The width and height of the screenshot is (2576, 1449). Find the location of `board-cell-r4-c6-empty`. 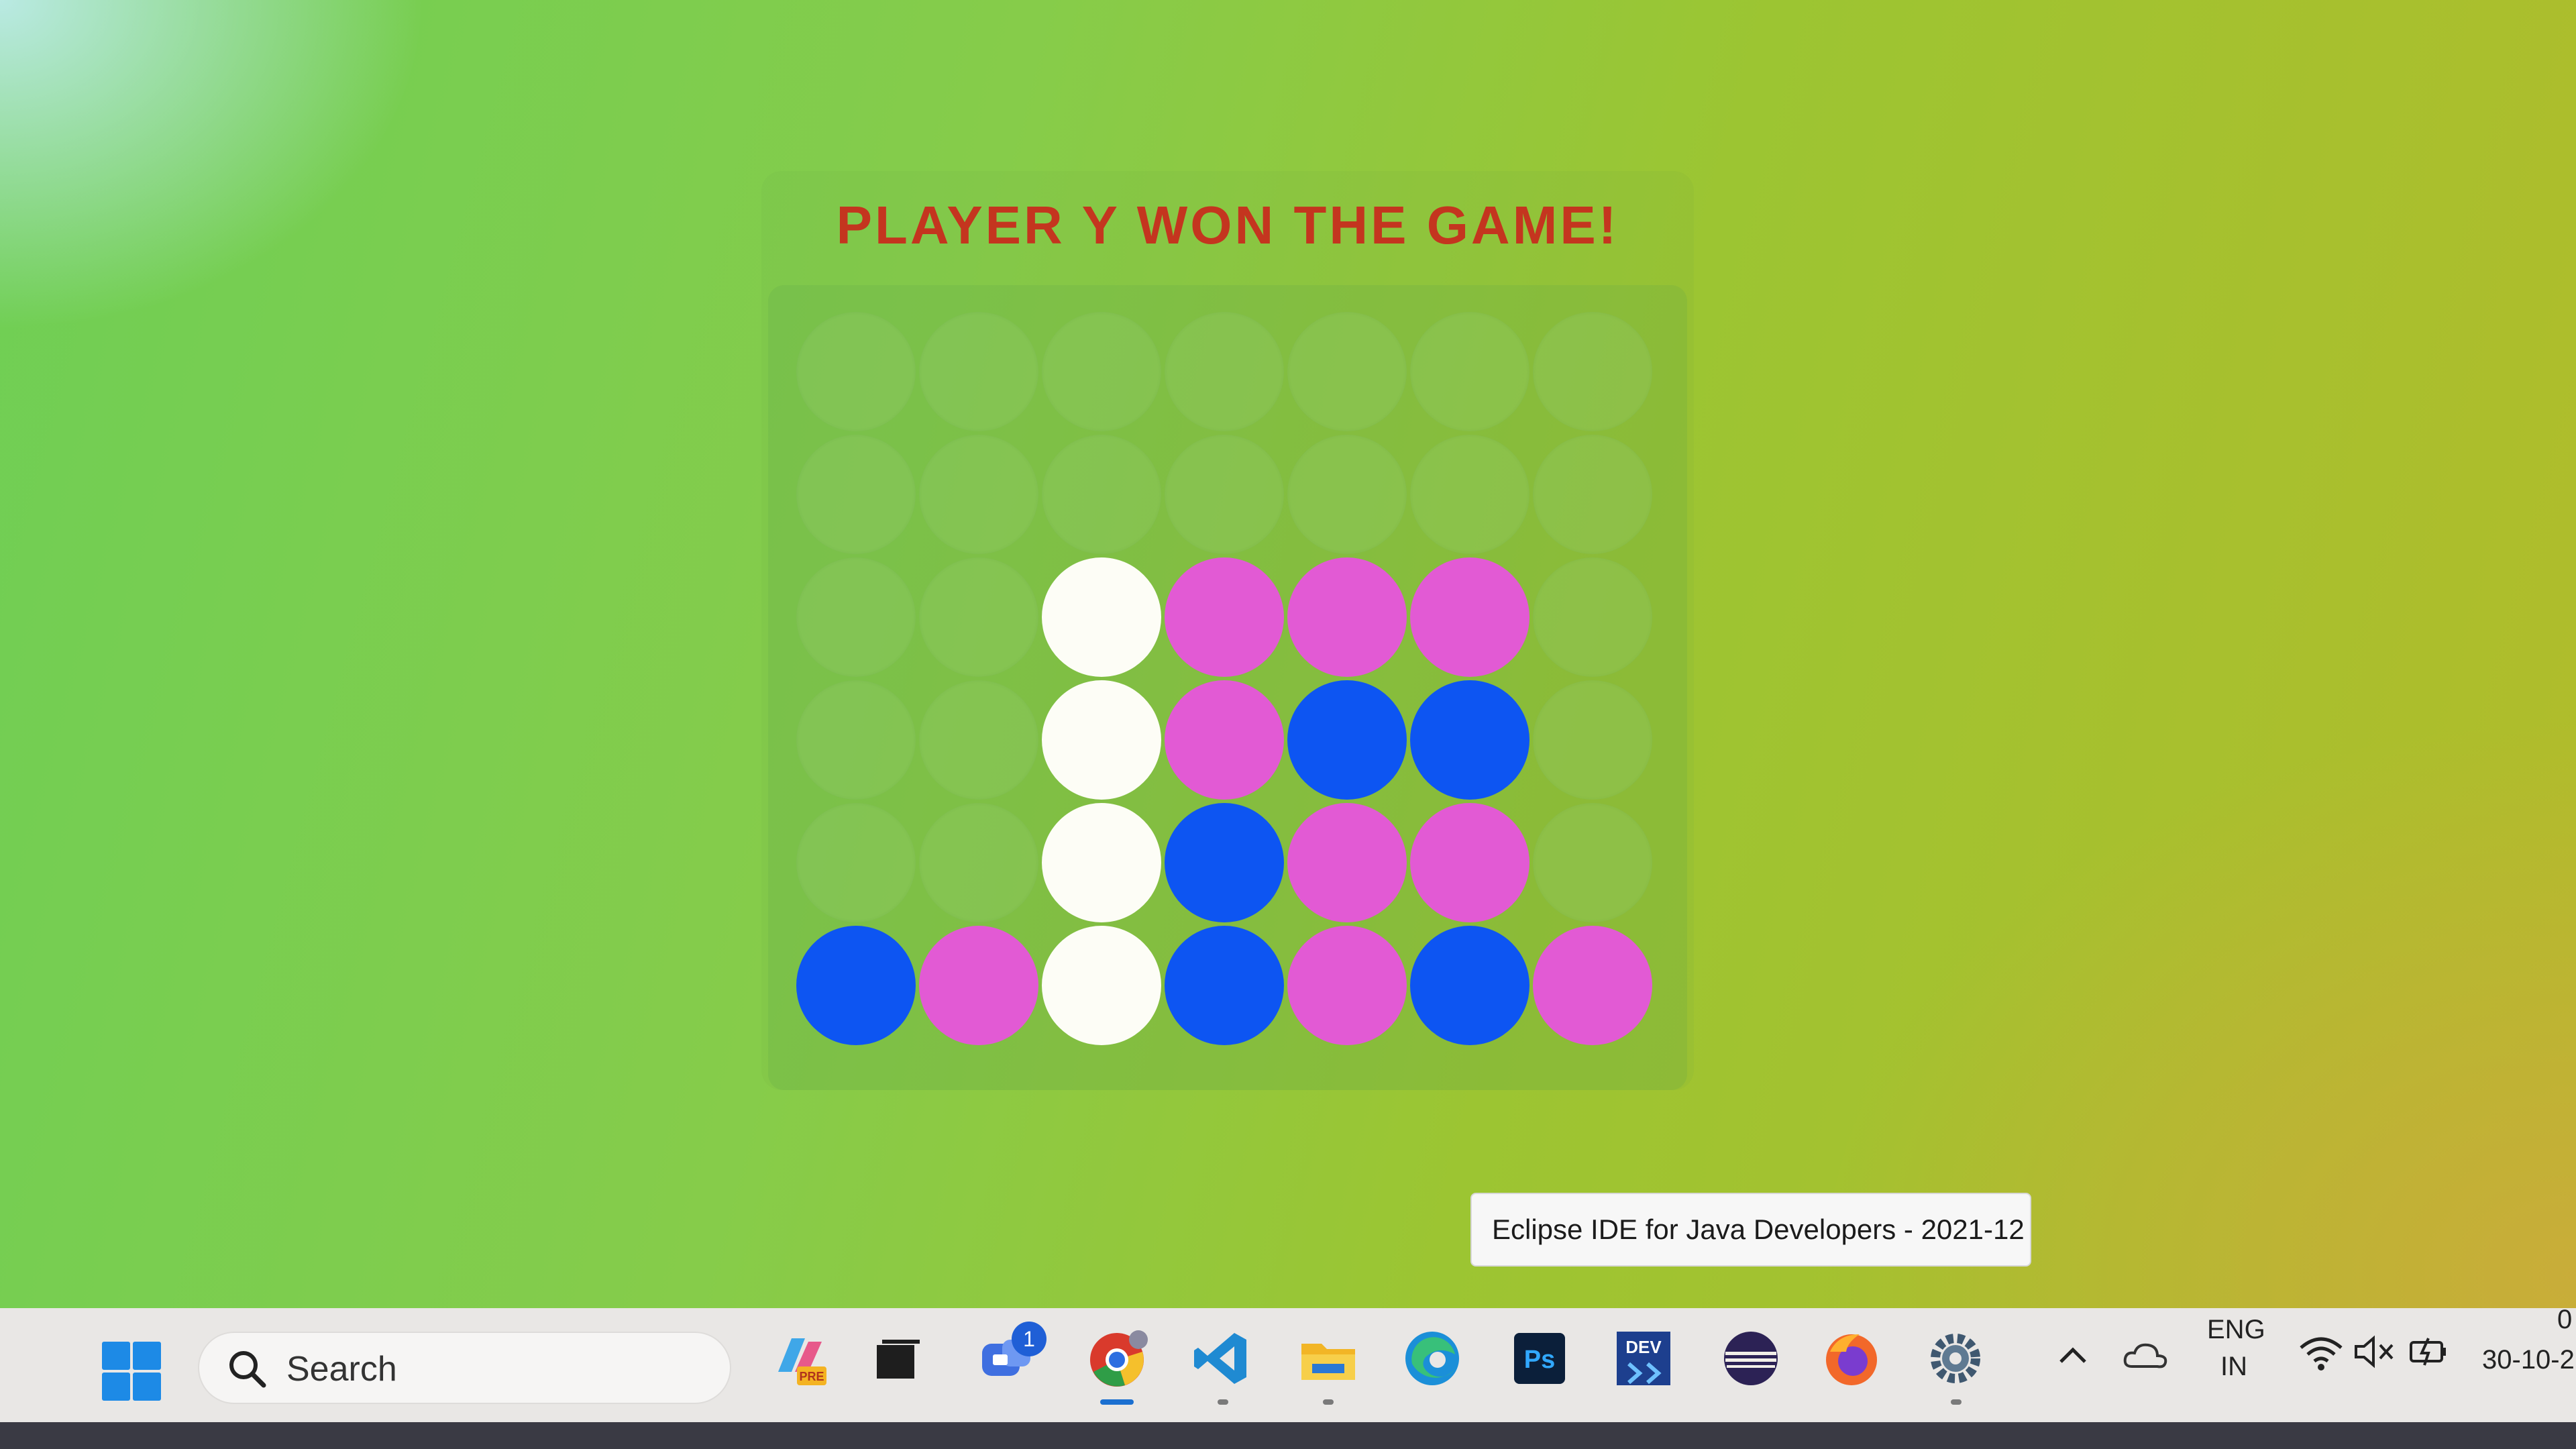

board-cell-r4-c6-empty is located at coordinates (1592, 862).